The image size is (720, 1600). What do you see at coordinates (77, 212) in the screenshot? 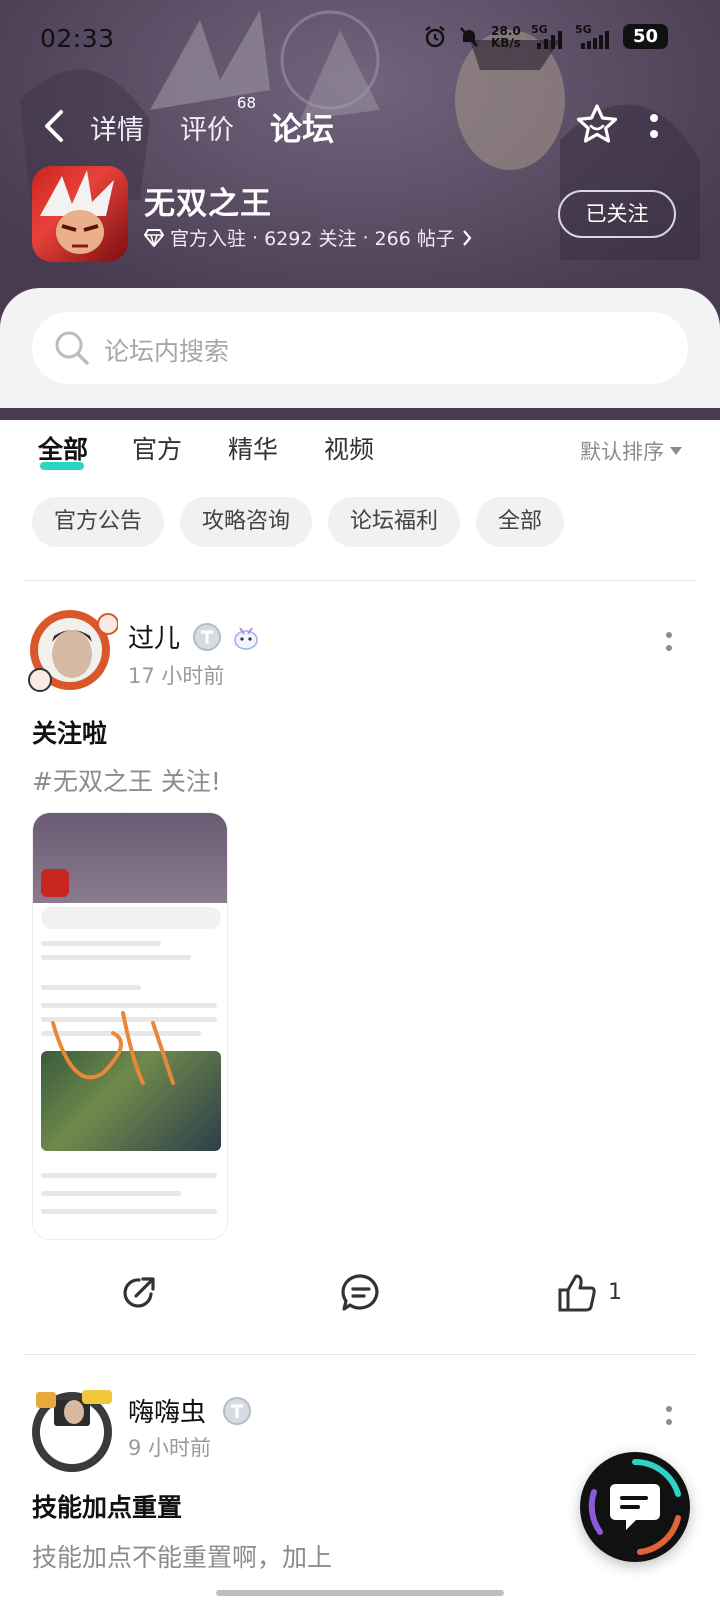
I see `game-icon-art` at bounding box center [77, 212].